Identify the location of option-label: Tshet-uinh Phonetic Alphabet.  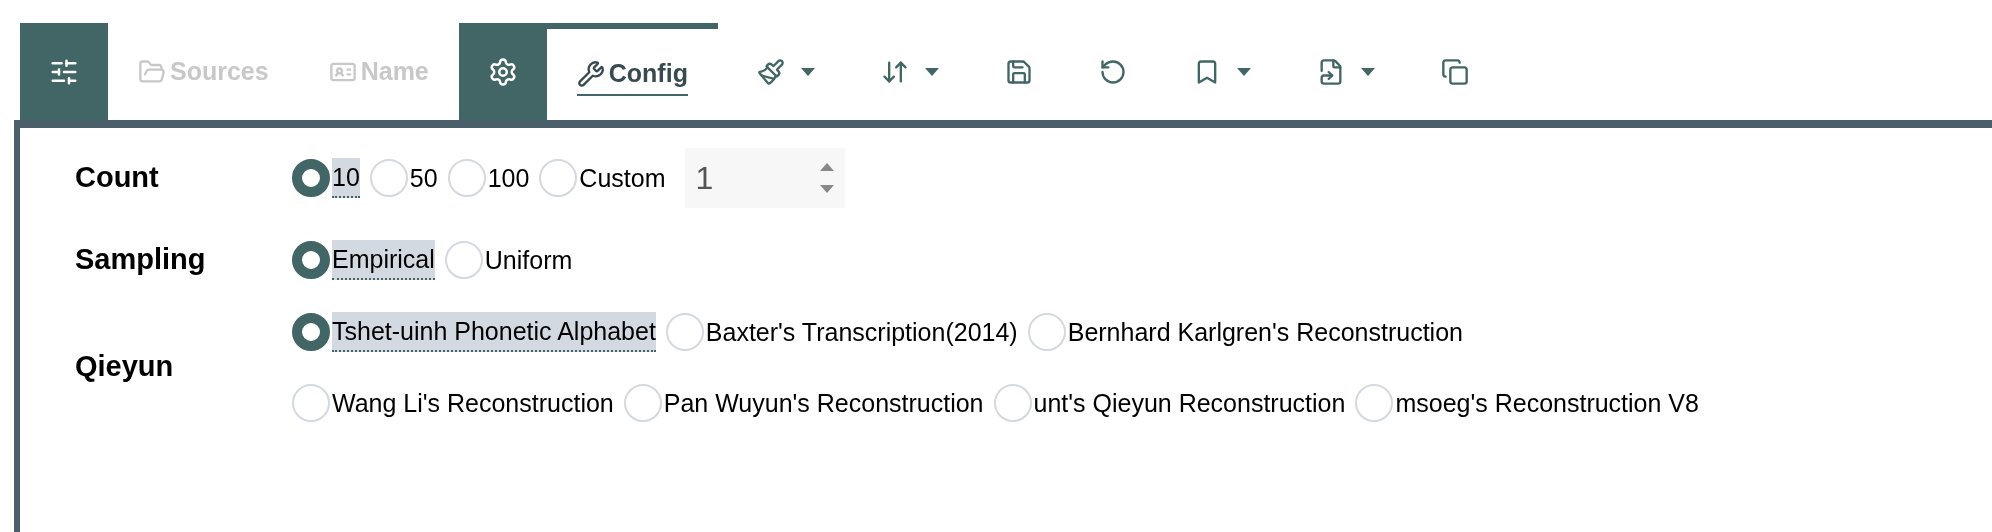
(494, 331).